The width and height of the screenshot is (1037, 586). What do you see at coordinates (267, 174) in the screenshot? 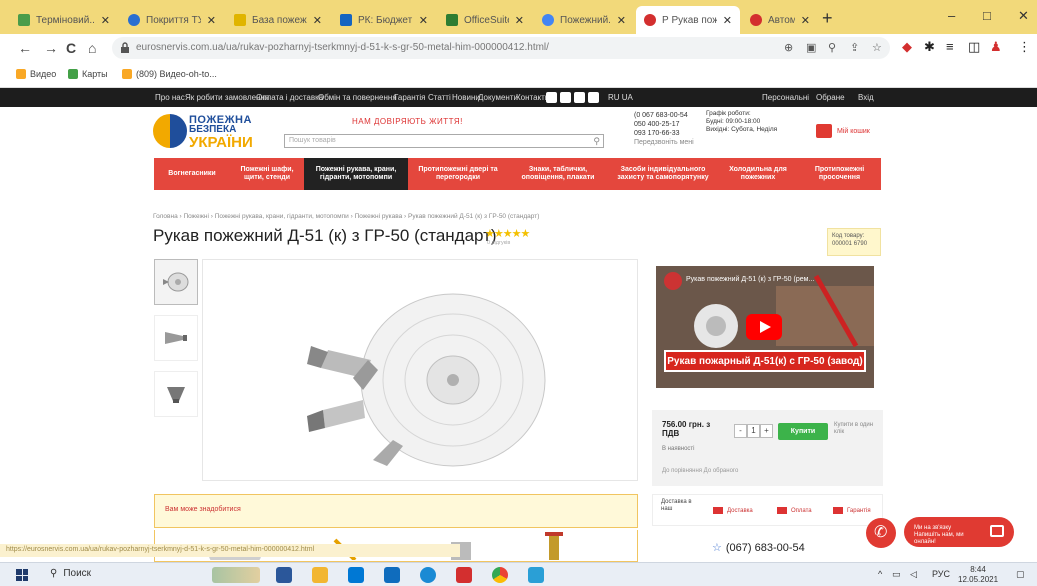
I see `menu-item: Пожежні шафи, щити, стенди` at bounding box center [267, 174].